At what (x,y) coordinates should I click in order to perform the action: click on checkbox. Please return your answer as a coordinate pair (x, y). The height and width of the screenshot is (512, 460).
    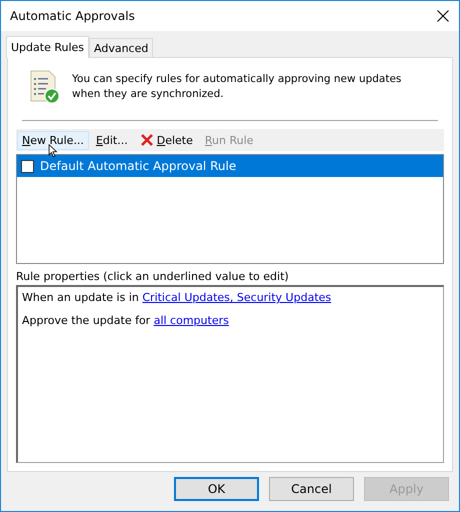
    Looking at the image, I should click on (27, 166).